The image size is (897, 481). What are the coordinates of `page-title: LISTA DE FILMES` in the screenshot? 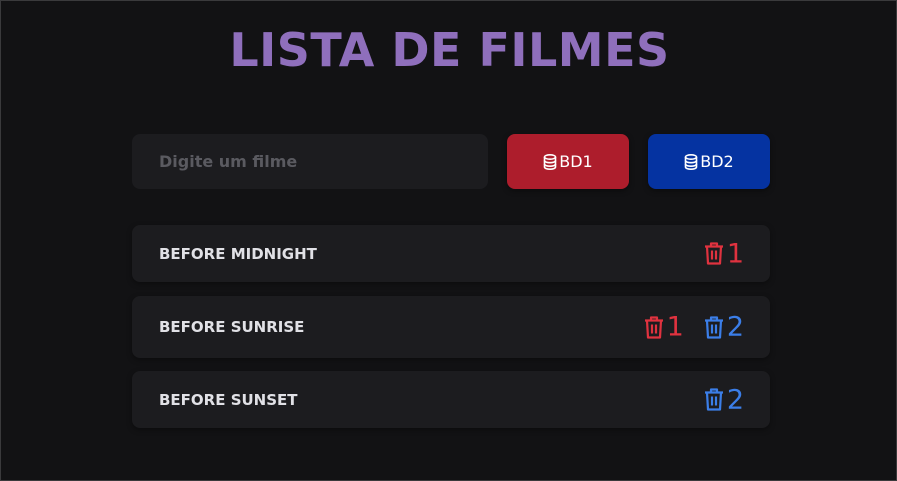 It's located at (449, 50).